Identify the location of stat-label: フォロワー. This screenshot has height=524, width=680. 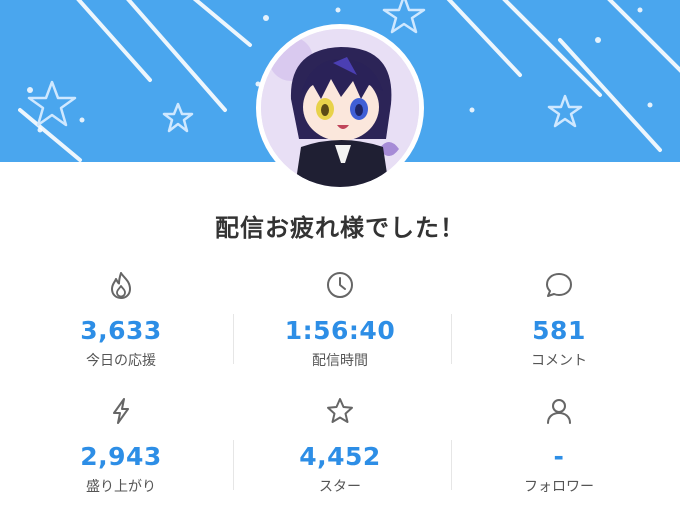
(559, 487).